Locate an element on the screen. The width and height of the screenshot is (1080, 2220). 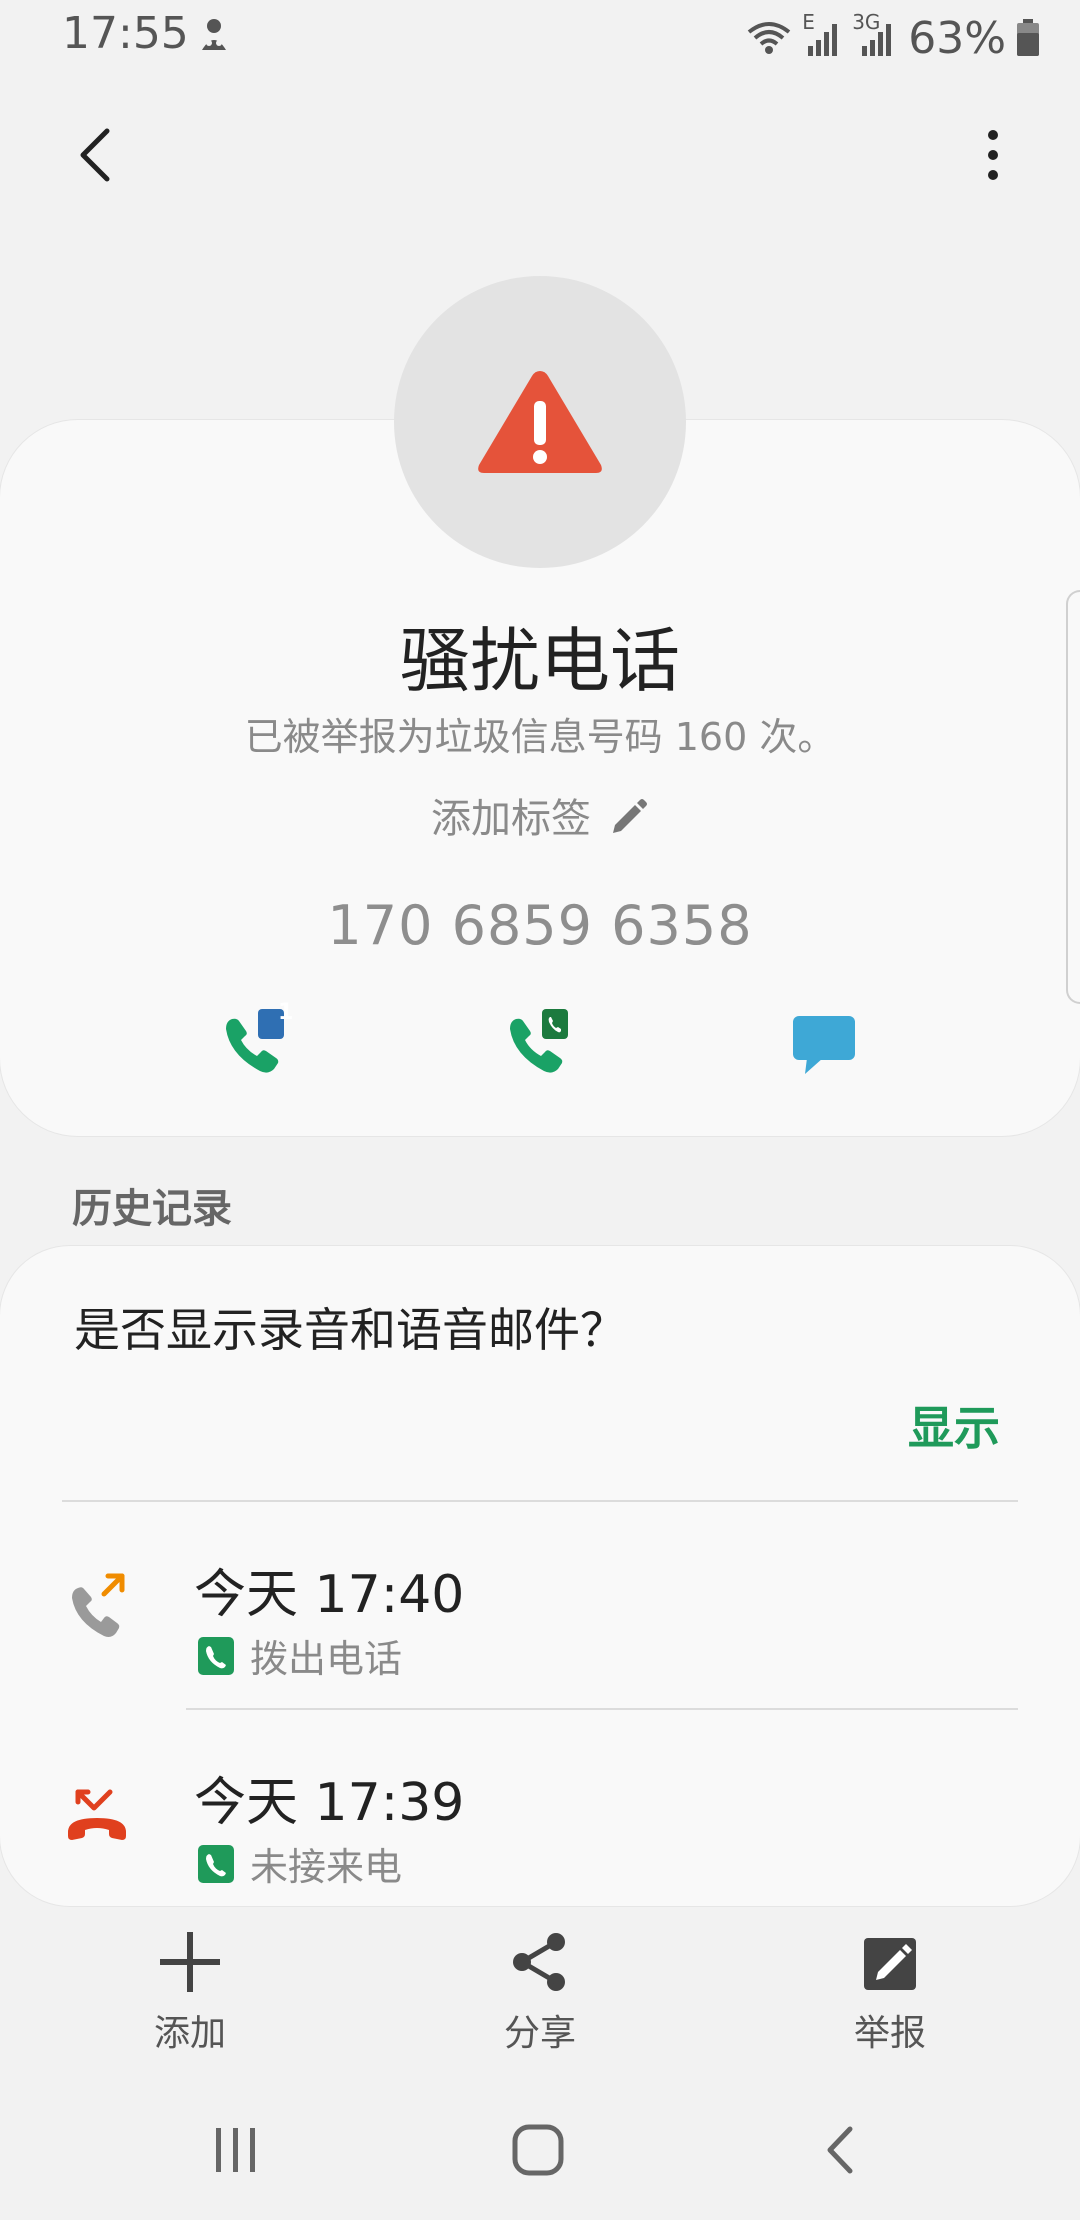
share-button: 分享 is located at coordinates (540, 1993).